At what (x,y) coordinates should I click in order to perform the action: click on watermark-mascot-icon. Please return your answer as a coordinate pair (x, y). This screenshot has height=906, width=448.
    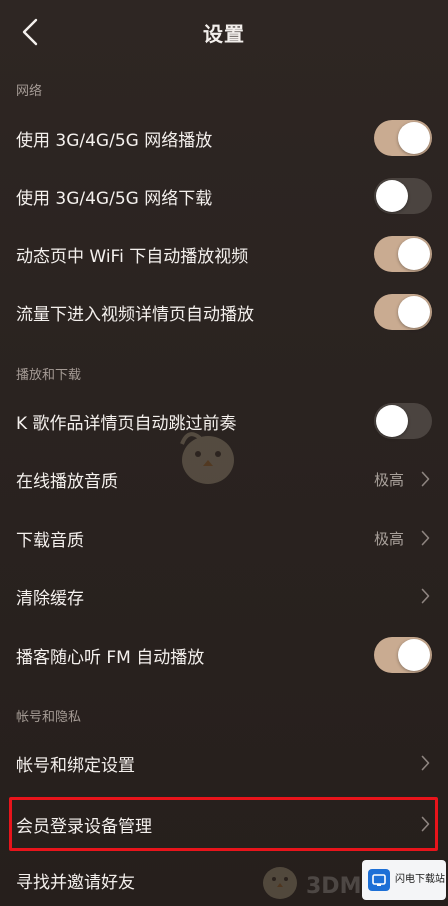
    Looking at the image, I should click on (208, 457).